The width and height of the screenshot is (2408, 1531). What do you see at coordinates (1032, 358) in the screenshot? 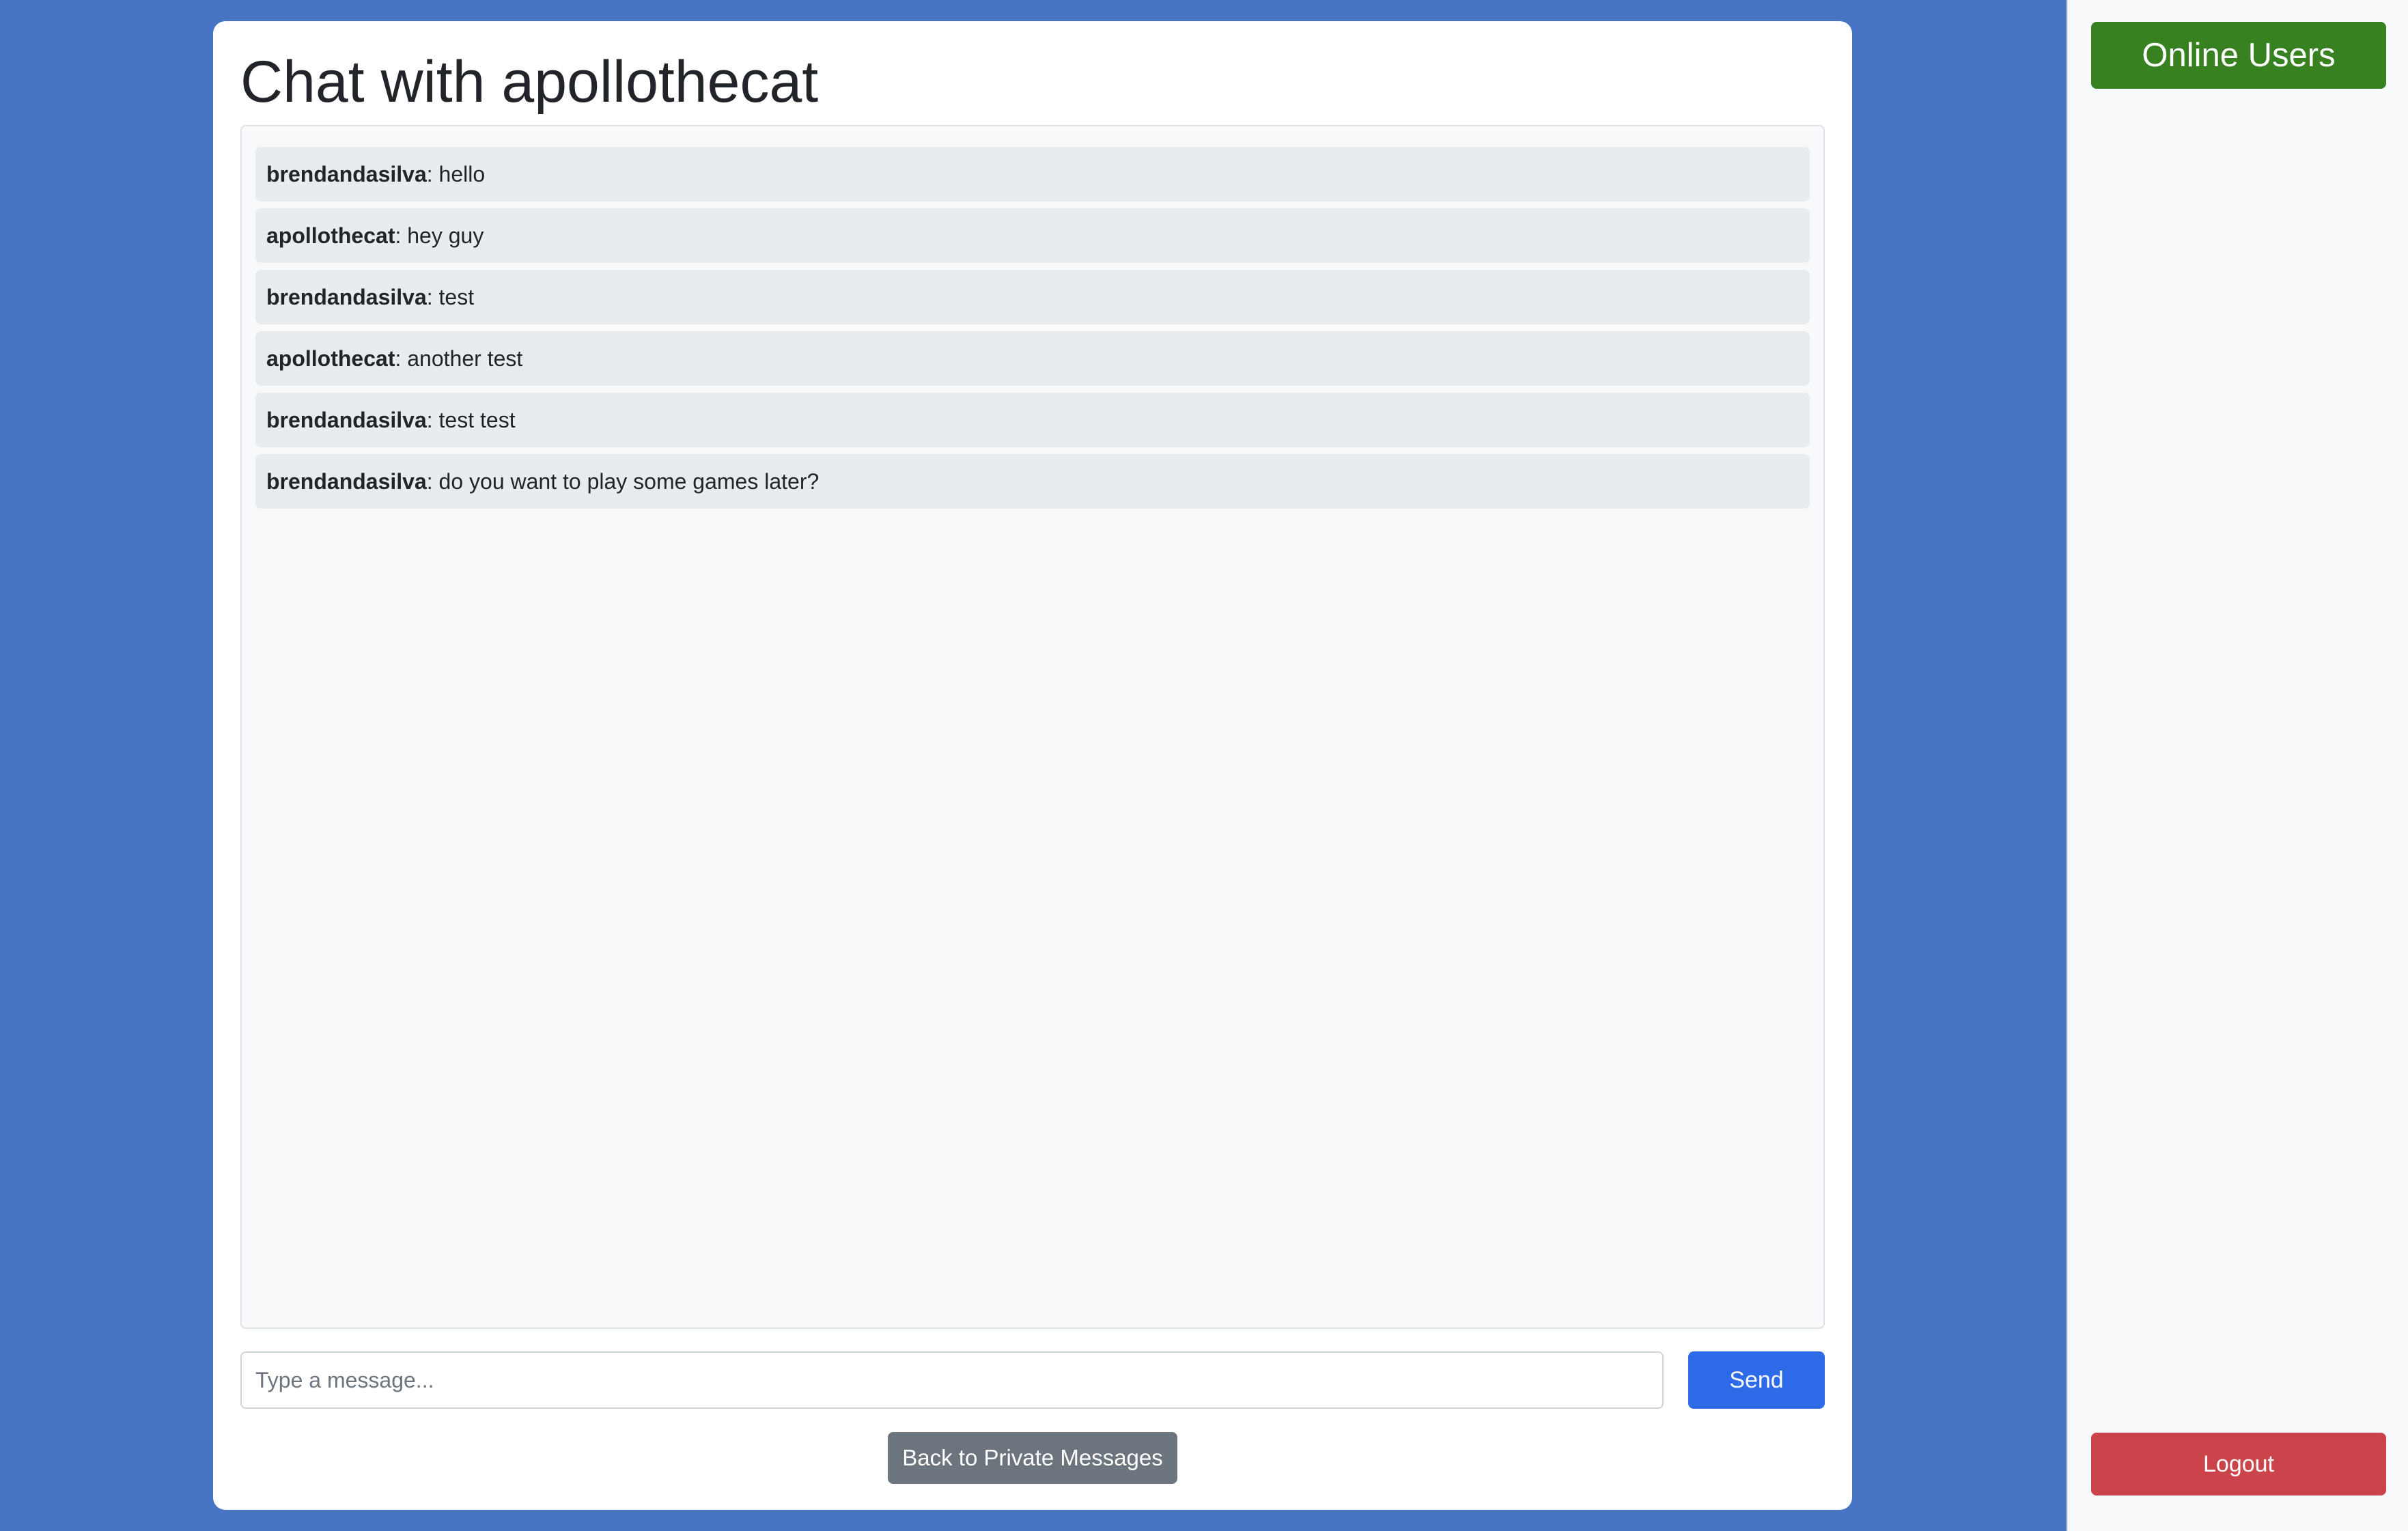
I see `message-item: apollothecat: another test` at bounding box center [1032, 358].